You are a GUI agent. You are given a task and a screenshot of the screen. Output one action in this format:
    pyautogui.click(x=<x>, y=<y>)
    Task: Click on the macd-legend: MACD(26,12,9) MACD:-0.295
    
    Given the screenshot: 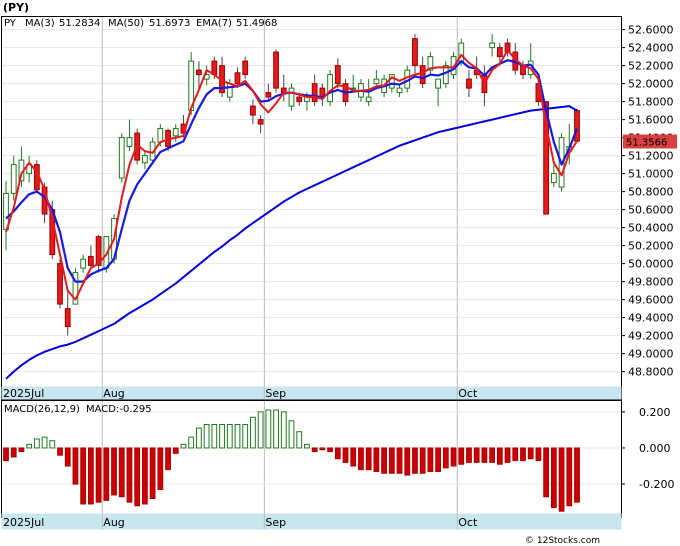 What is the action you would take?
    pyautogui.click(x=78, y=409)
    